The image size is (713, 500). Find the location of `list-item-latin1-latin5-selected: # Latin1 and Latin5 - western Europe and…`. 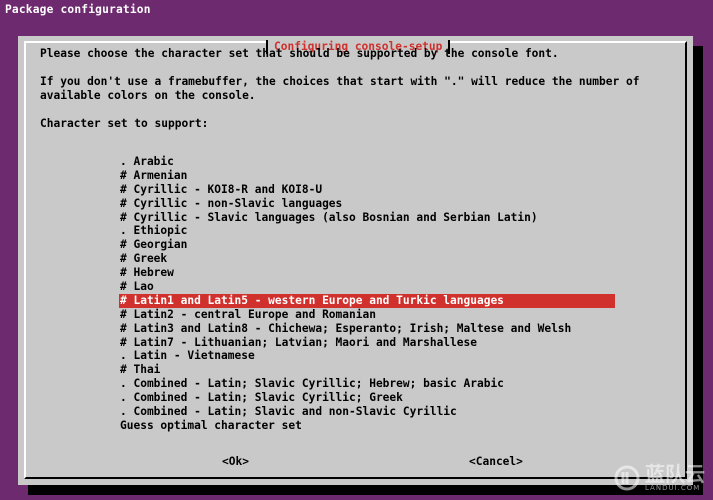

list-item-latin1-latin5-selected: # Latin1 and Latin5 - western Europe and… is located at coordinates (367, 300).